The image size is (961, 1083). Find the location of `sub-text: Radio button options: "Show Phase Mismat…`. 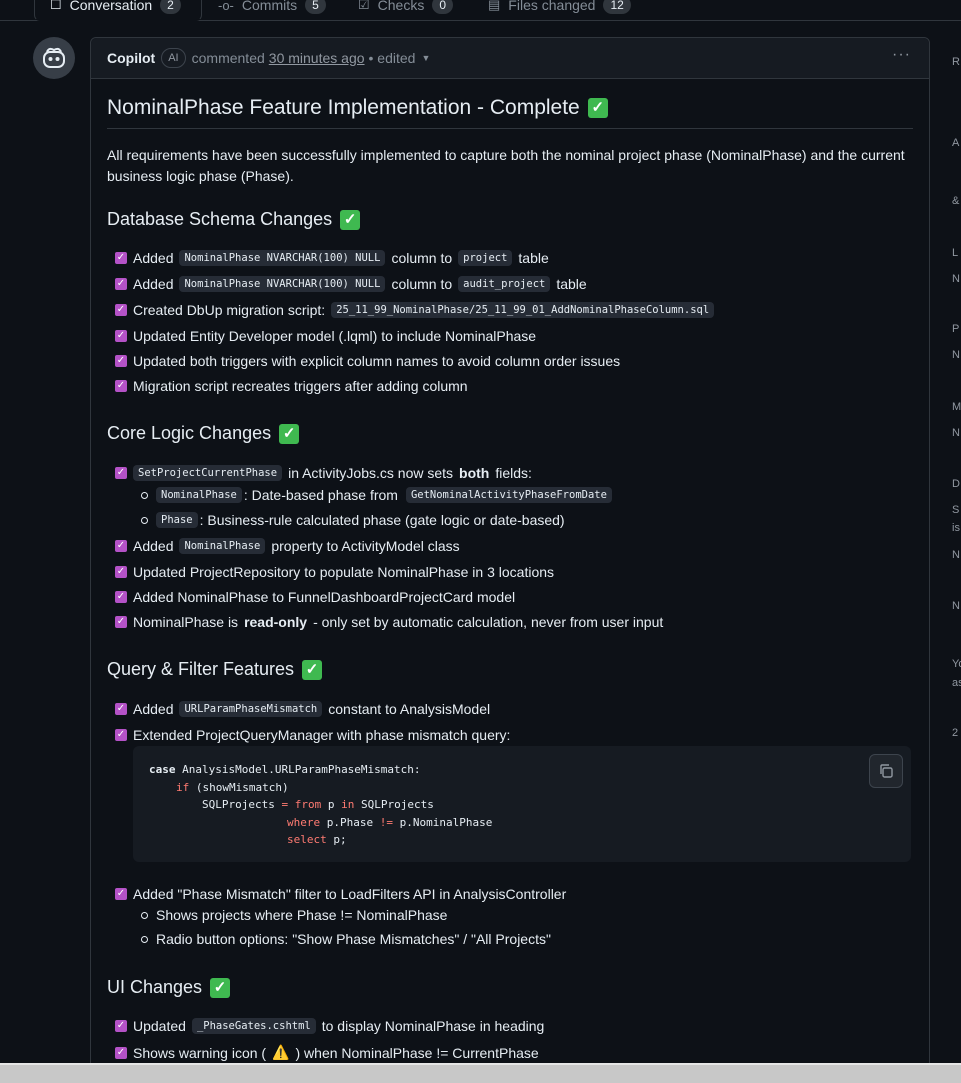

sub-text: Radio button options: "Show Phase Mismat… is located at coordinates (353, 939).